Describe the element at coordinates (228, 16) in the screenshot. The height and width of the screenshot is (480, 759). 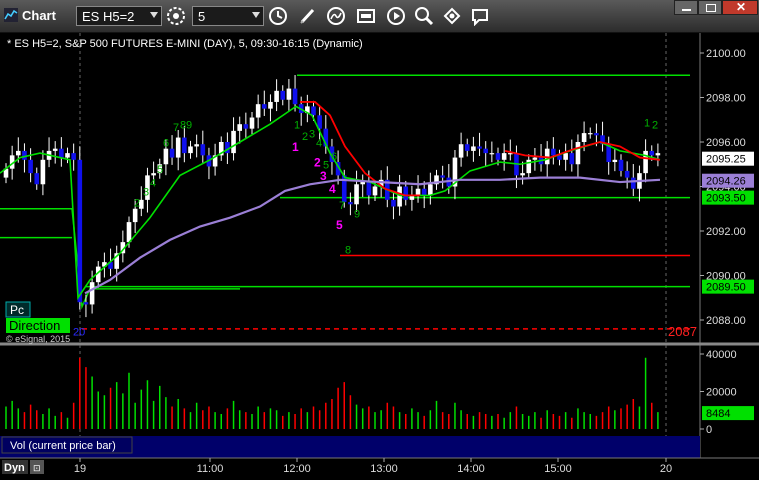
I see `interval-combo: 5` at that location.